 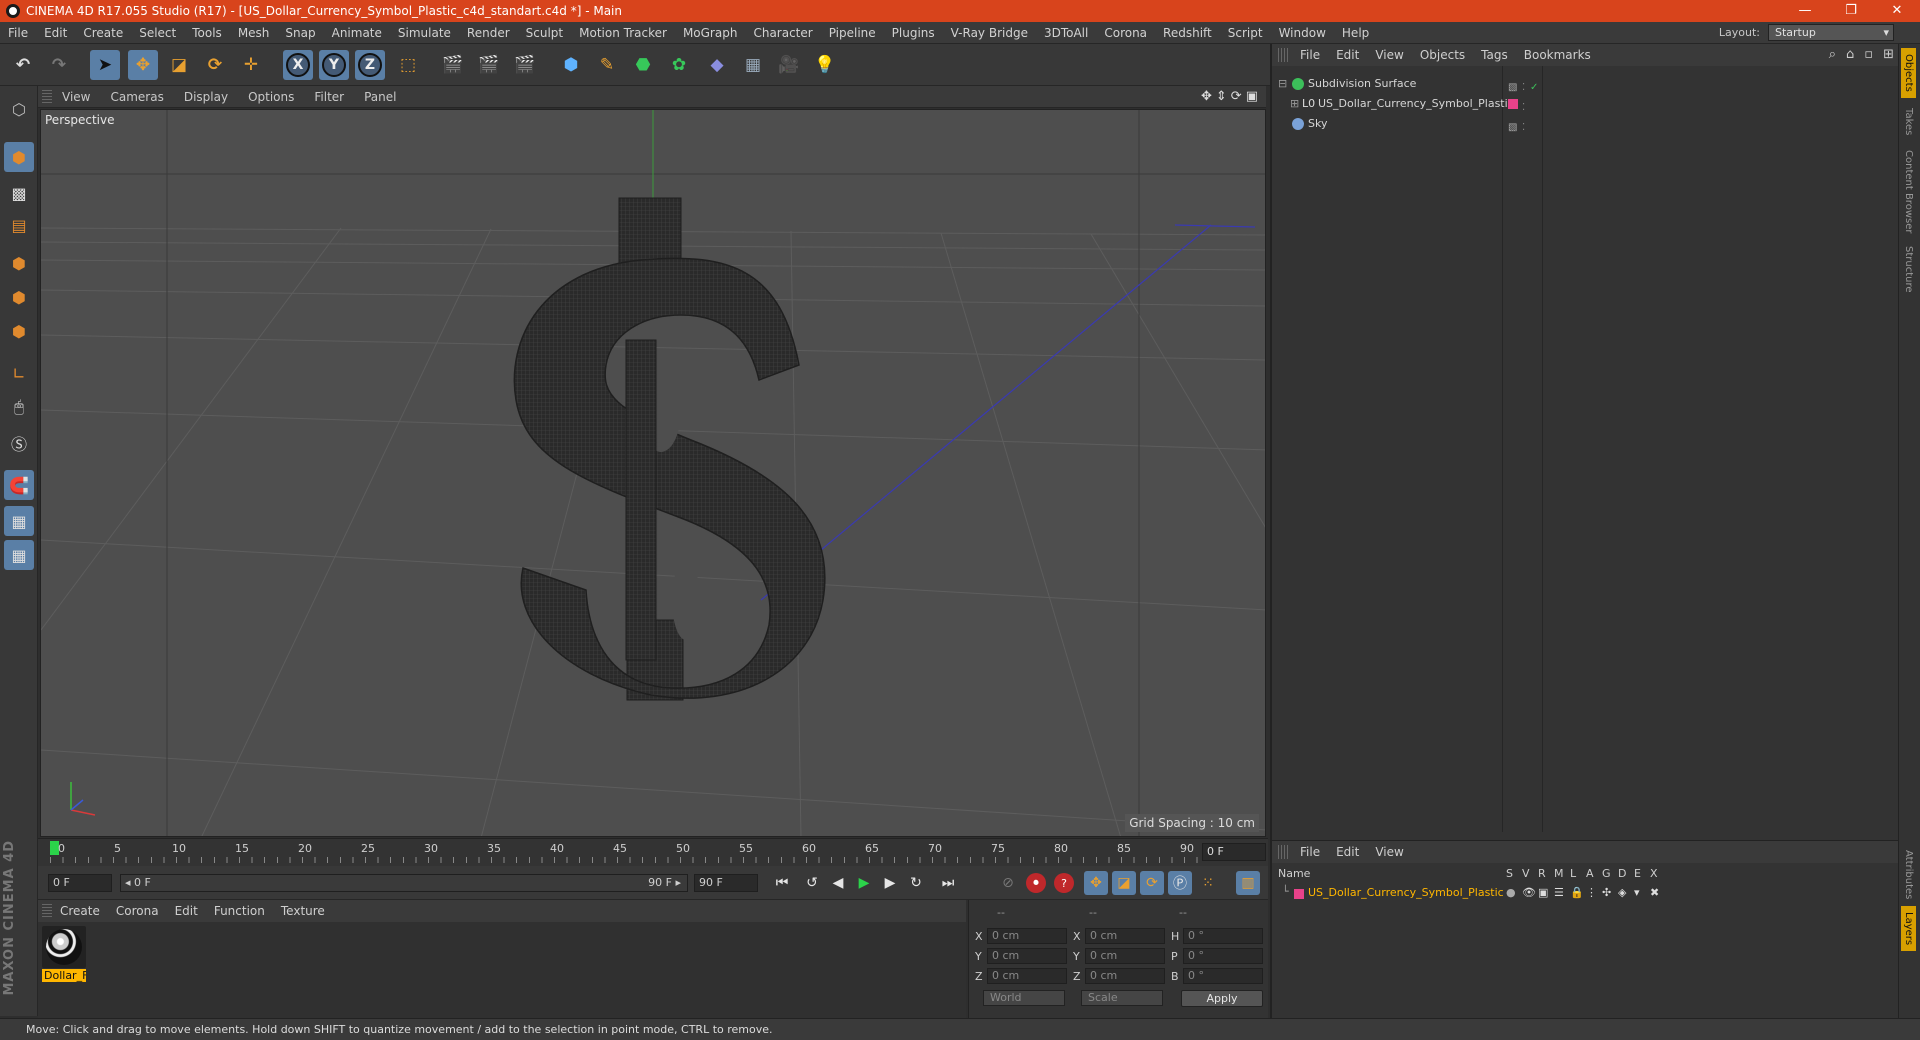 I want to click on expression-toggle-icon: ▾, so click(x=1637, y=892).